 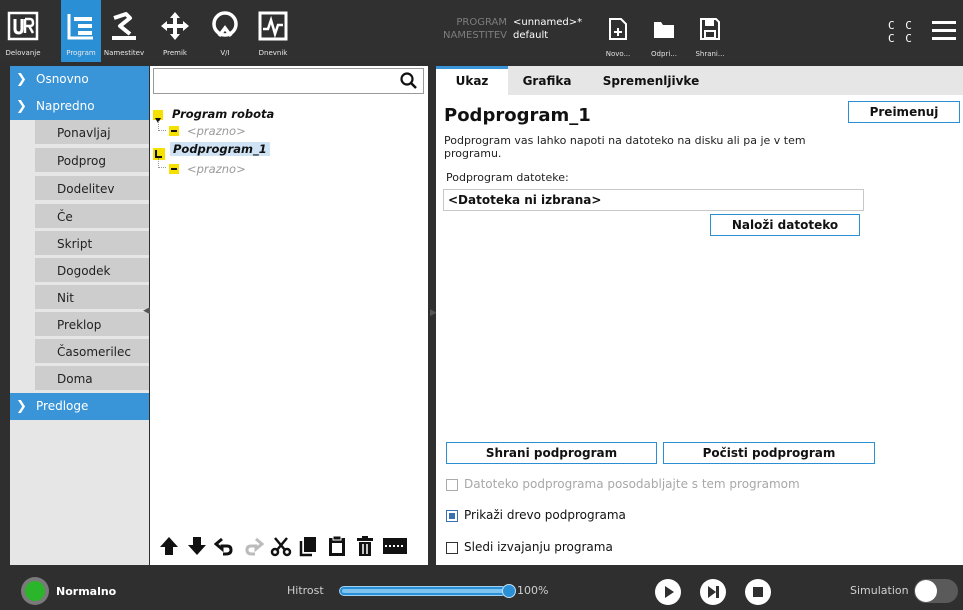 I want to click on nav-premik: Premik, so click(x=175, y=31).